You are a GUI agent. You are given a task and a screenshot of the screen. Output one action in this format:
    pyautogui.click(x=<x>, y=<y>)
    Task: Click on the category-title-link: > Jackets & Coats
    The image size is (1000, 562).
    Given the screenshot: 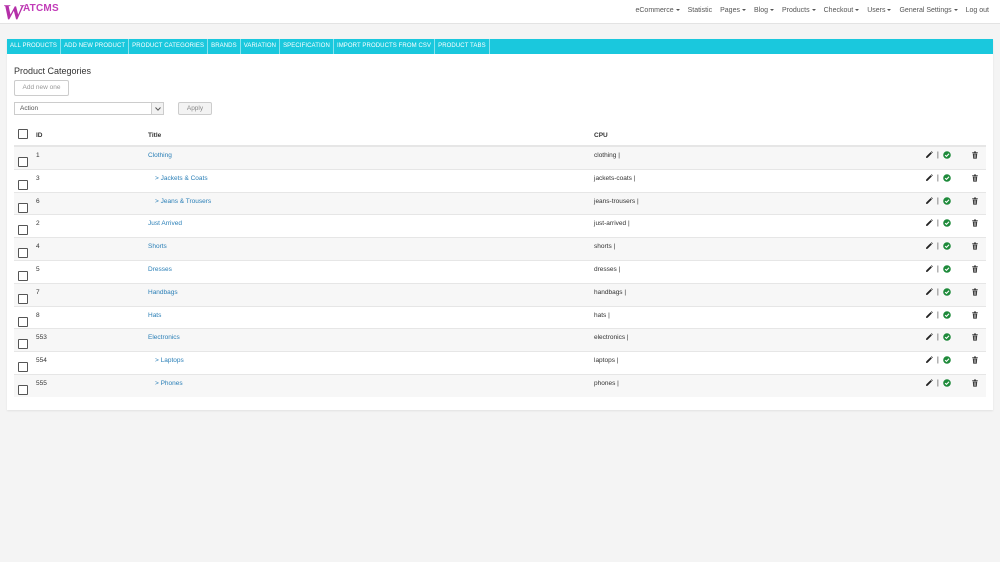 What is the action you would take?
    pyautogui.click(x=181, y=178)
    